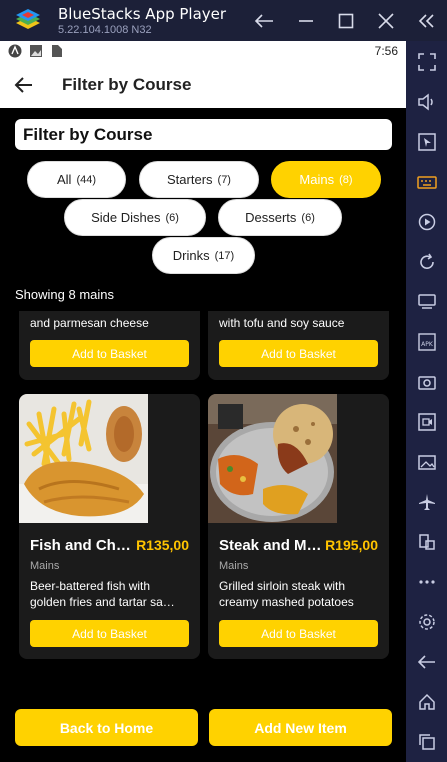 The image size is (447, 762). What do you see at coordinates (126, 217) in the screenshot?
I see `chip-label: Side Dishes` at bounding box center [126, 217].